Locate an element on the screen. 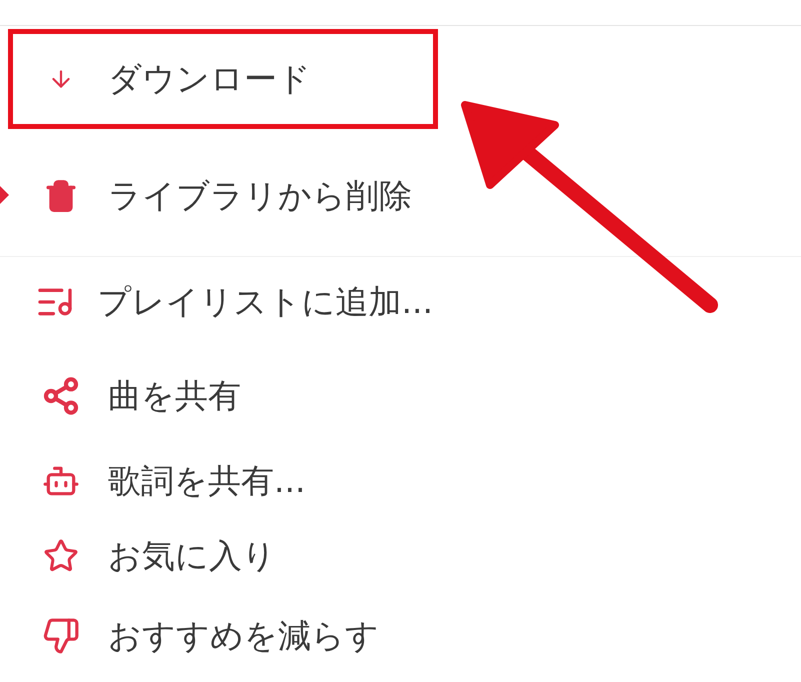  trash-icon is located at coordinates (61, 196).